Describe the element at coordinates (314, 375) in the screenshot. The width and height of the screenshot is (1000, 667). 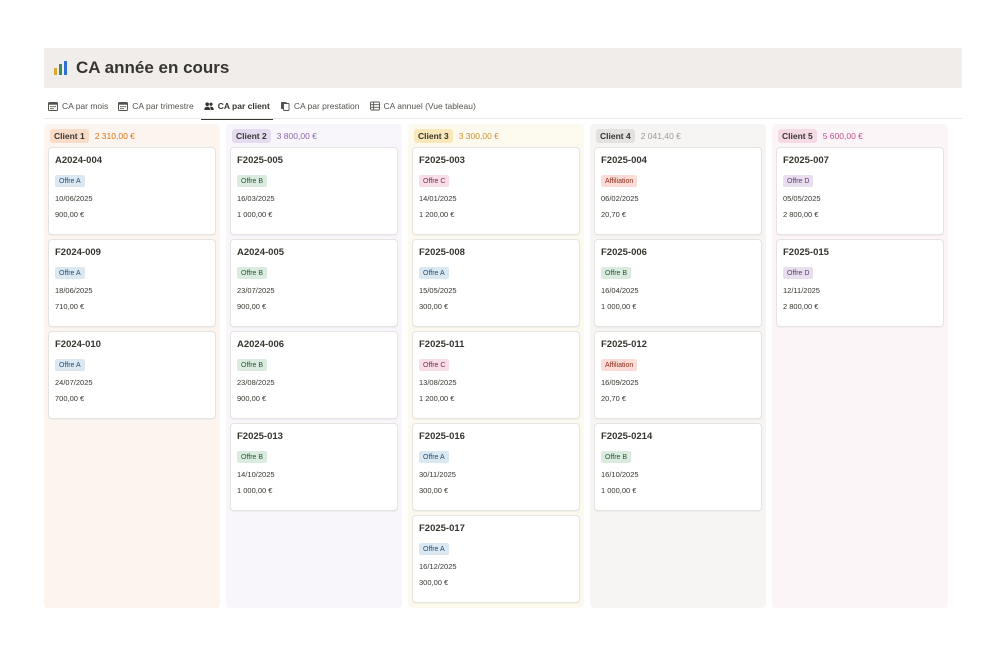
I see `invoice-card: A2024-006 Offre B 23/08/2025 900,00 €` at that location.